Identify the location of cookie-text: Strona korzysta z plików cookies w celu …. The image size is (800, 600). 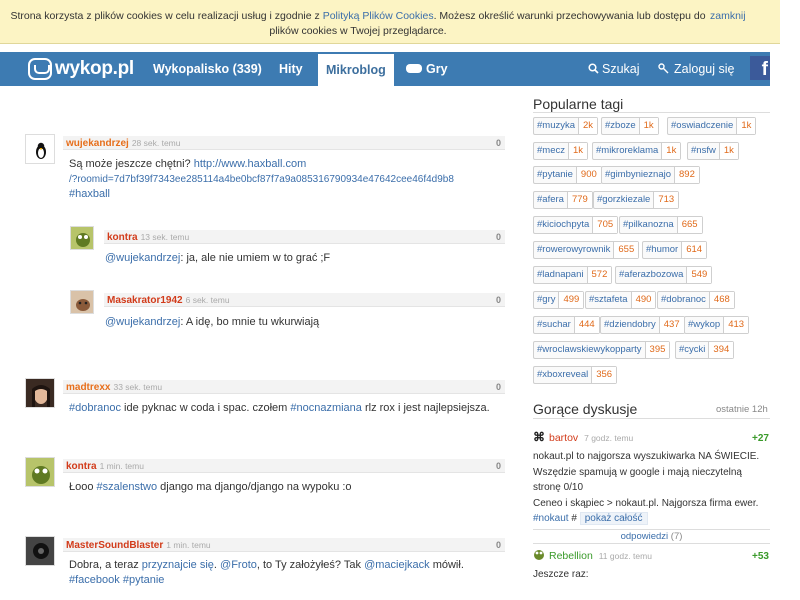
(358, 23).